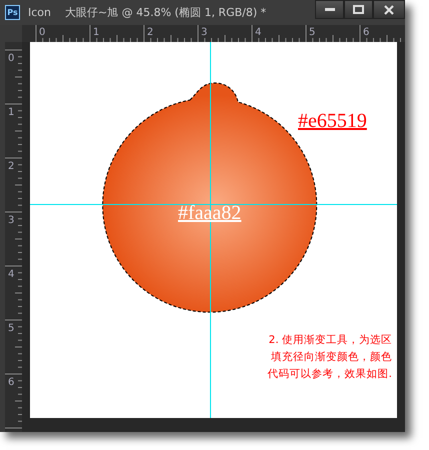 Image resolution: width=429 pixels, height=450 pixels. I want to click on close-icon, so click(389, 9).